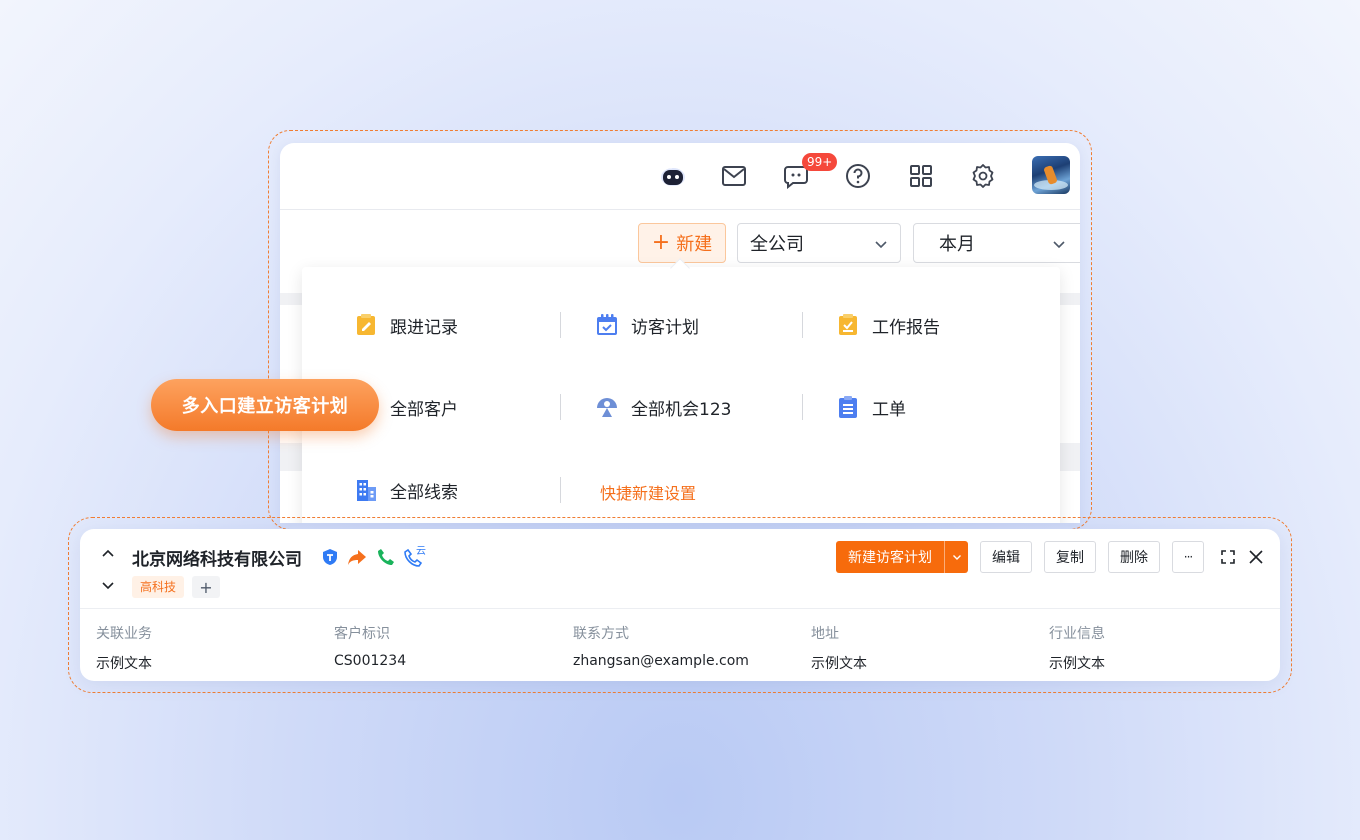 This screenshot has height=840, width=1360. I want to click on menu-item-all-opportunities: 全部机会123, so click(663, 407).